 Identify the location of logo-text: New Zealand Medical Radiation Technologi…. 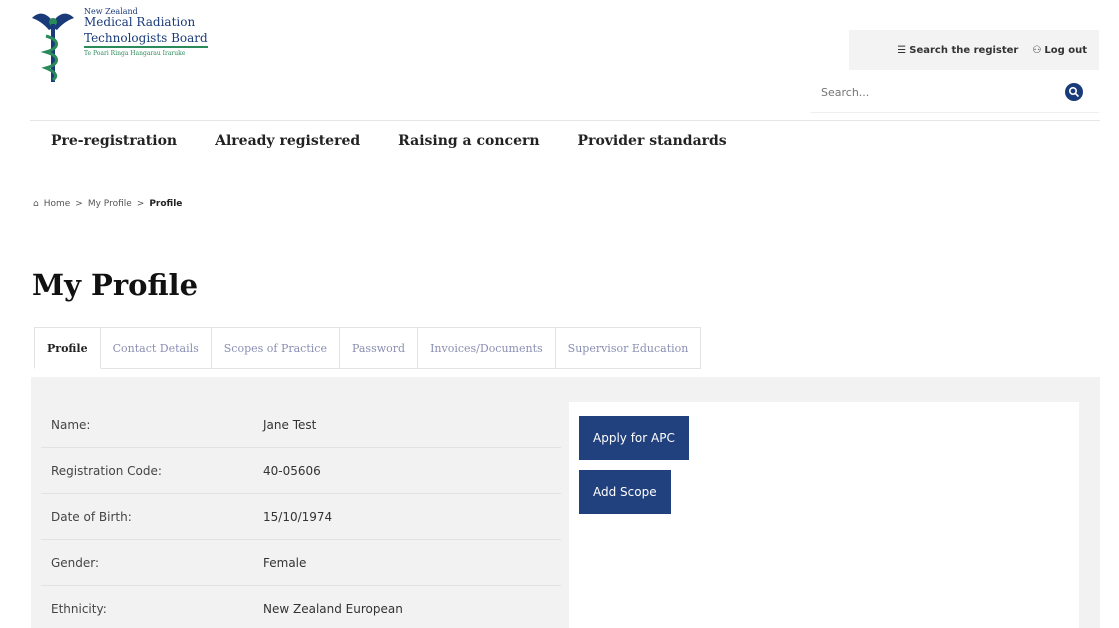
(146, 32).